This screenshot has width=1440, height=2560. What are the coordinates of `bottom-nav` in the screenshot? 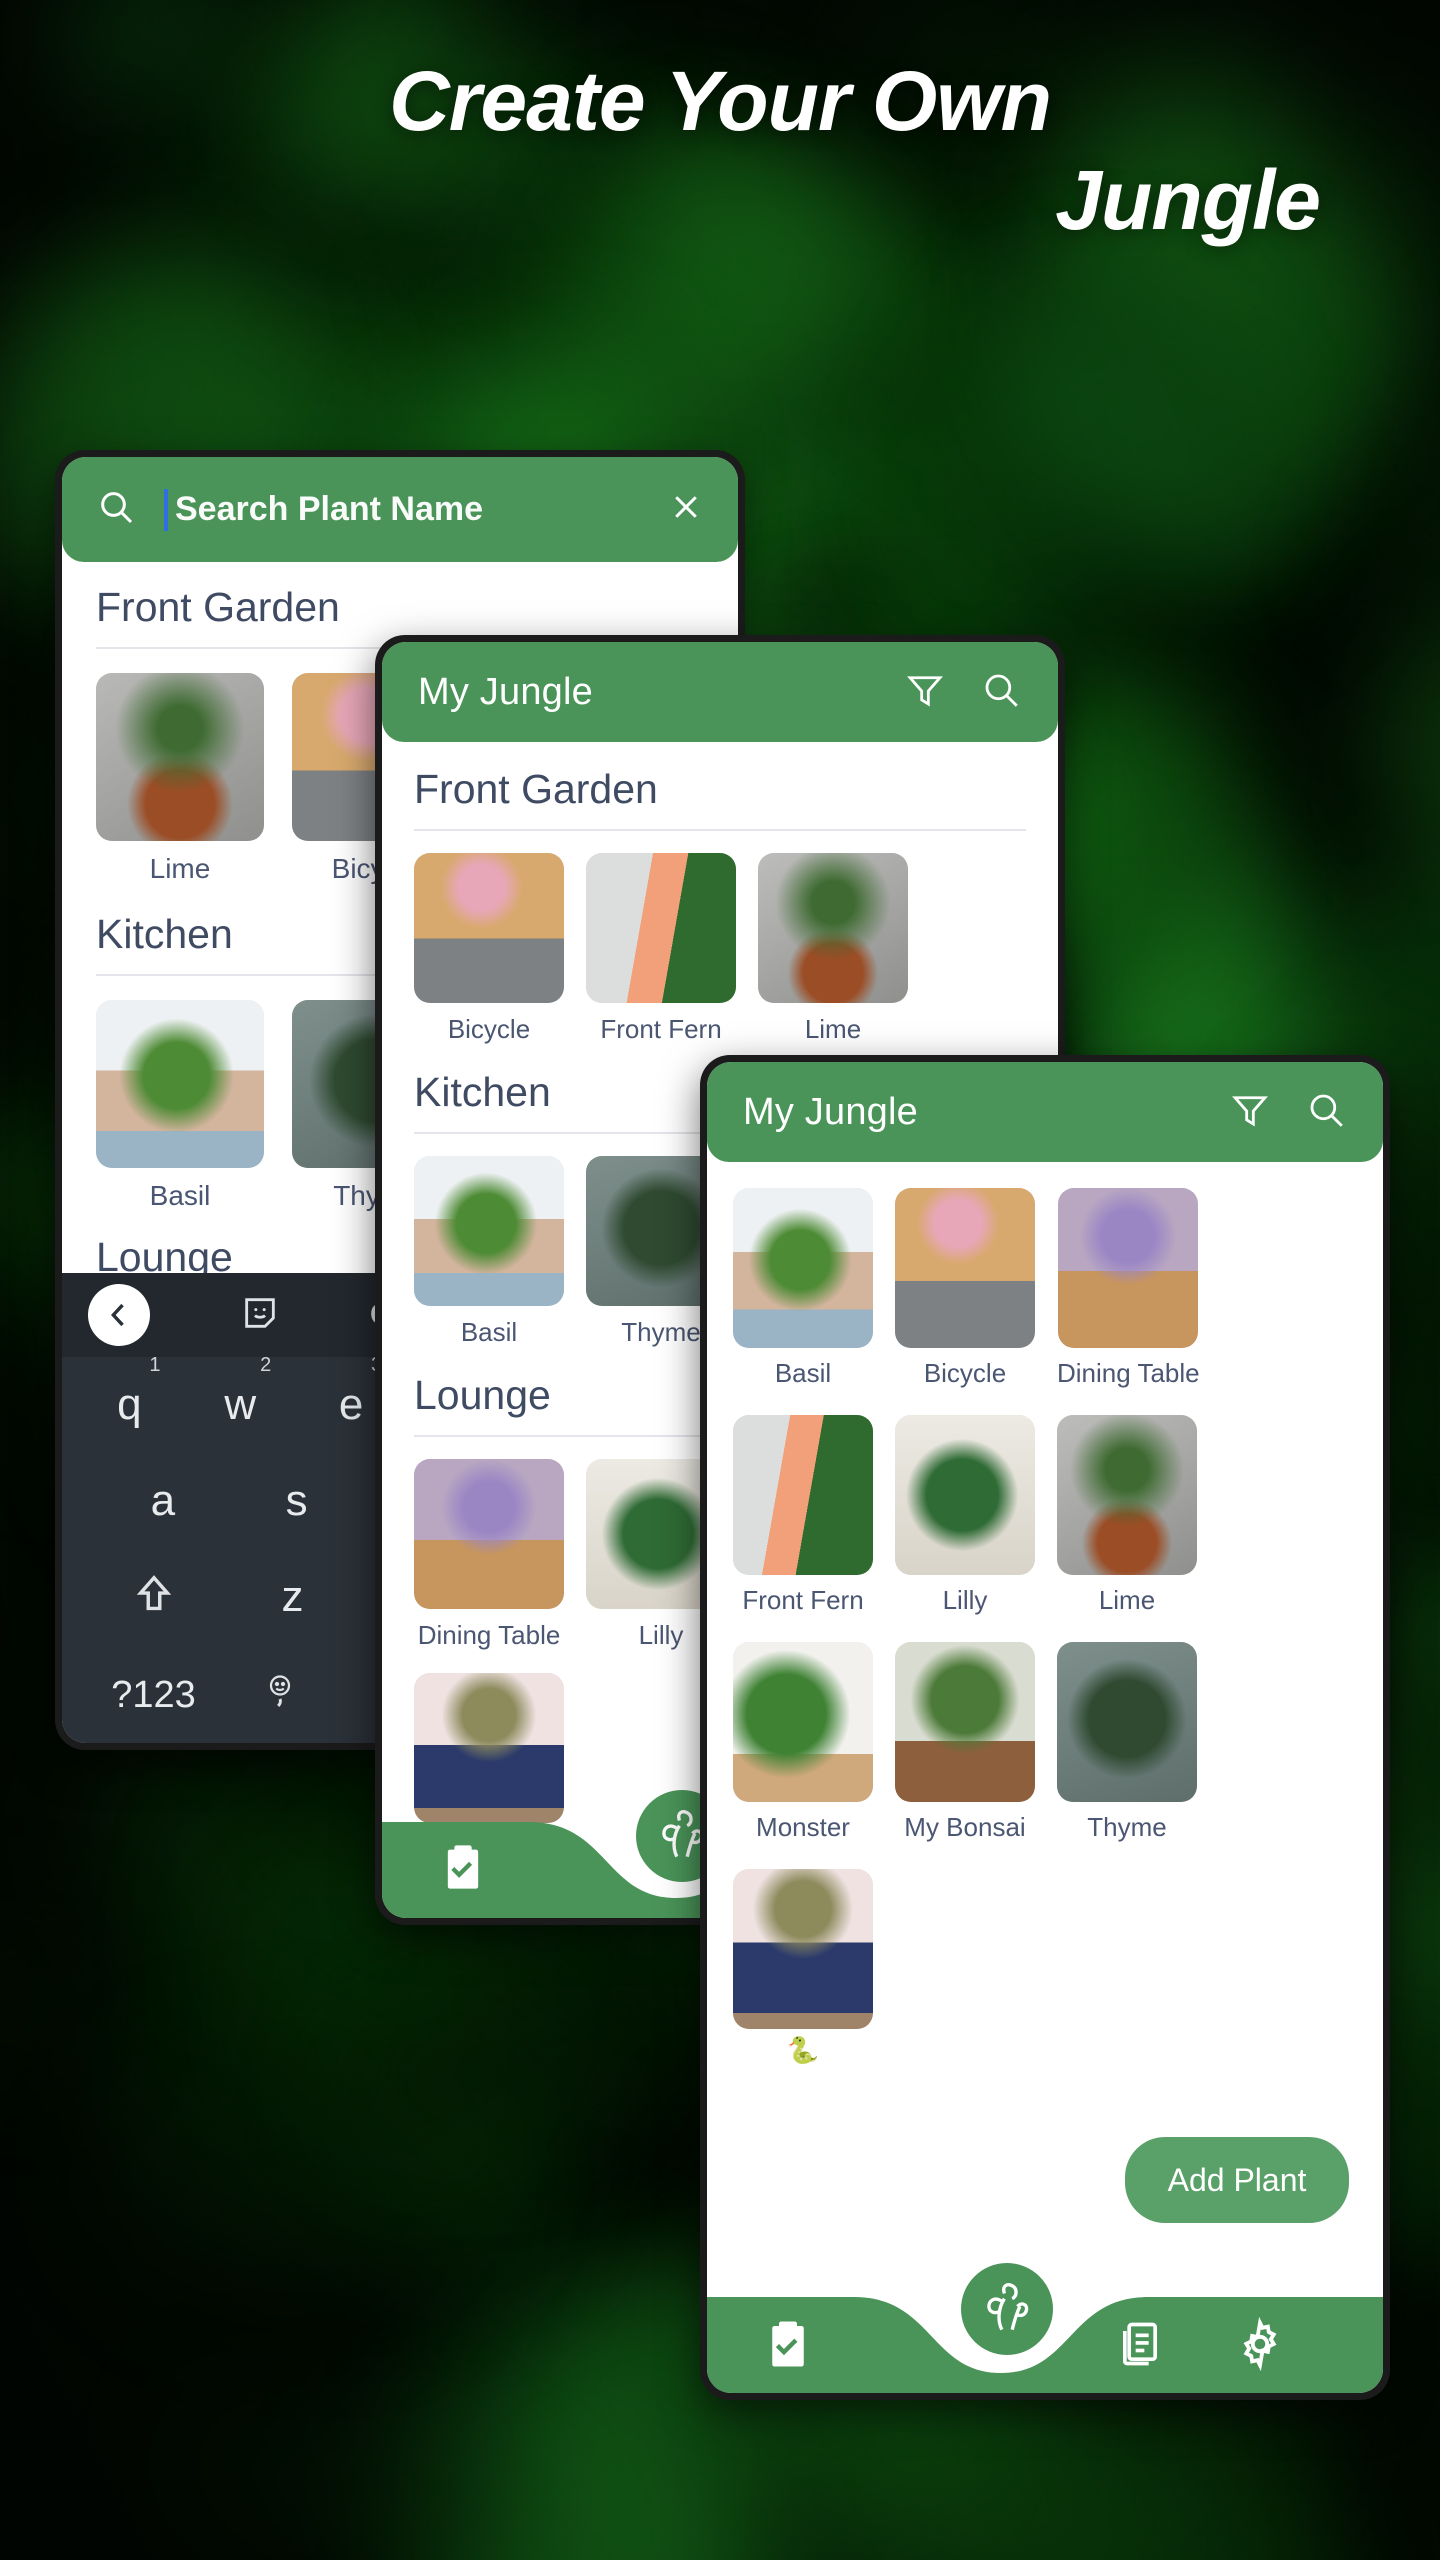 It's located at (1045, 2328).